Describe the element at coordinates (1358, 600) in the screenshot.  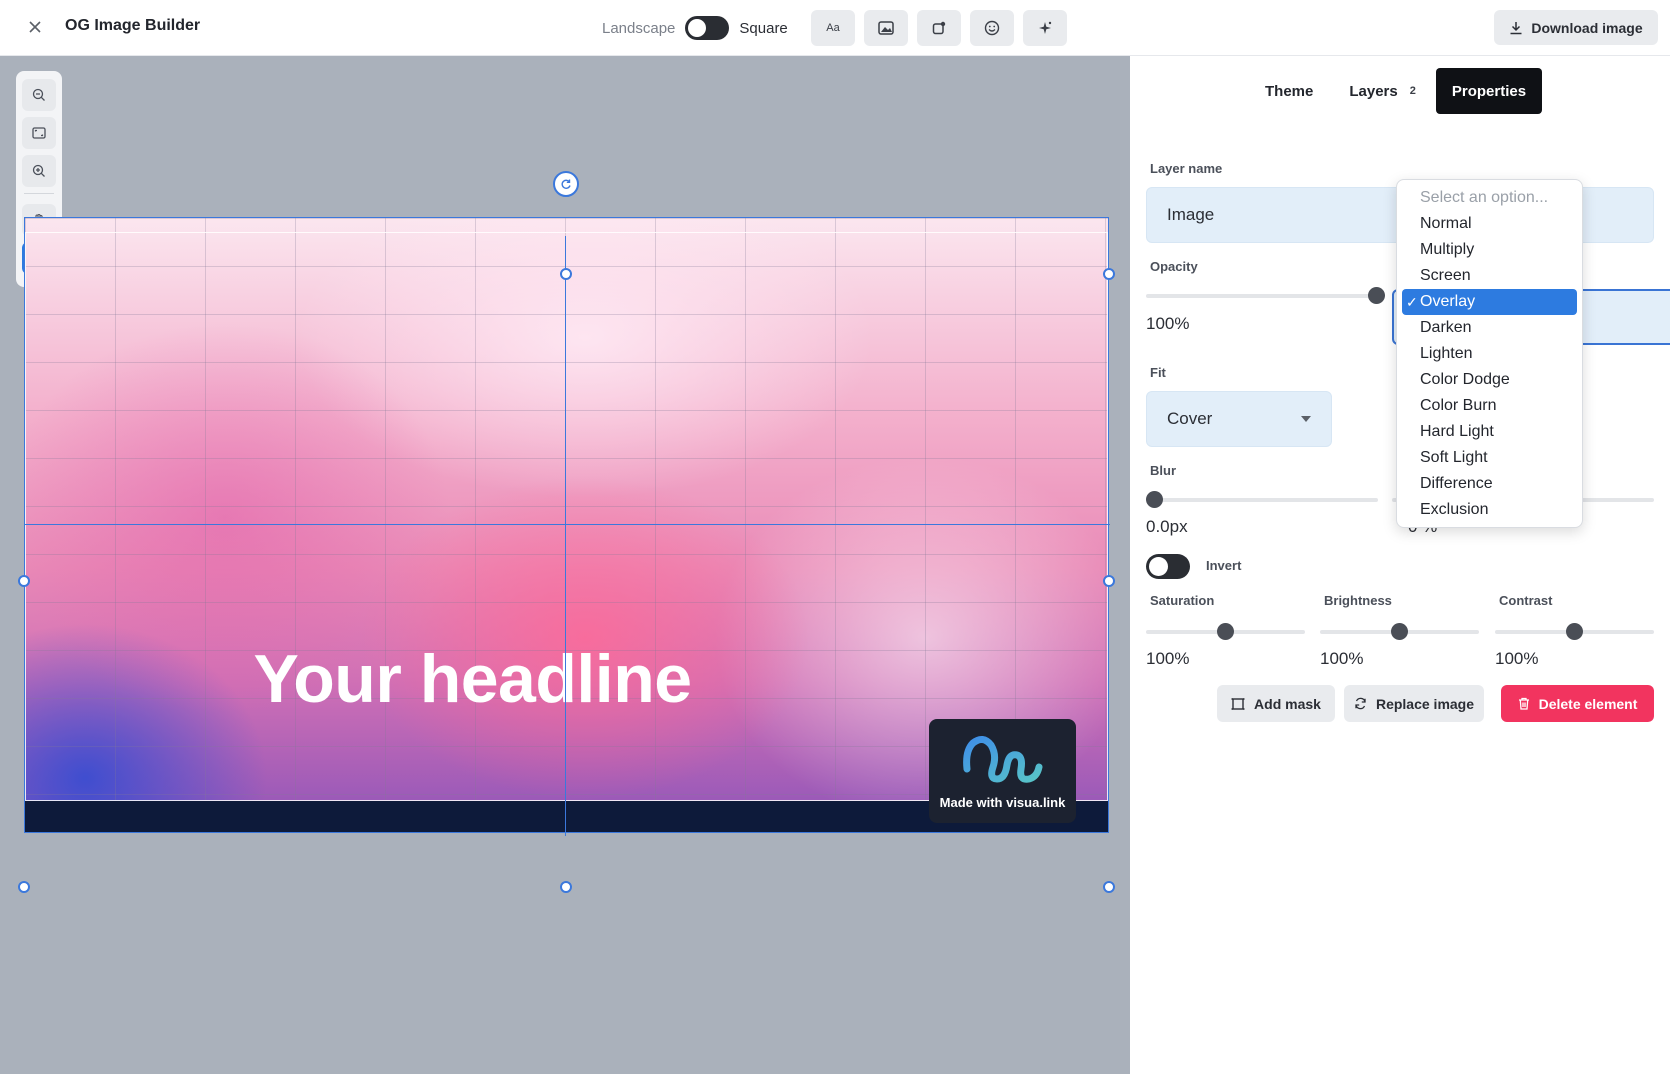
I see `brightness-label: Brightness` at that location.